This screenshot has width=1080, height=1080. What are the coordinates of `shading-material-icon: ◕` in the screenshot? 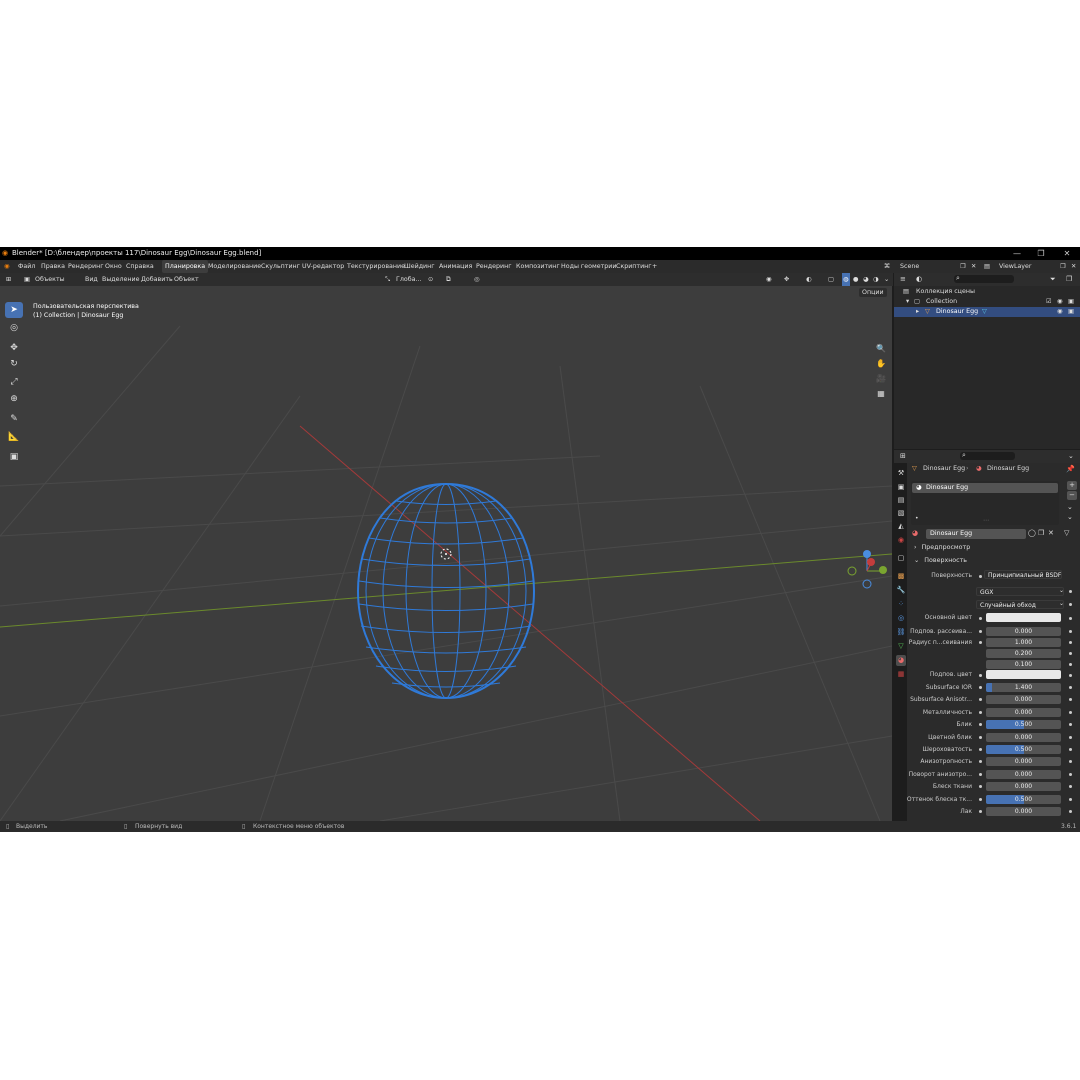 It's located at (866, 279).